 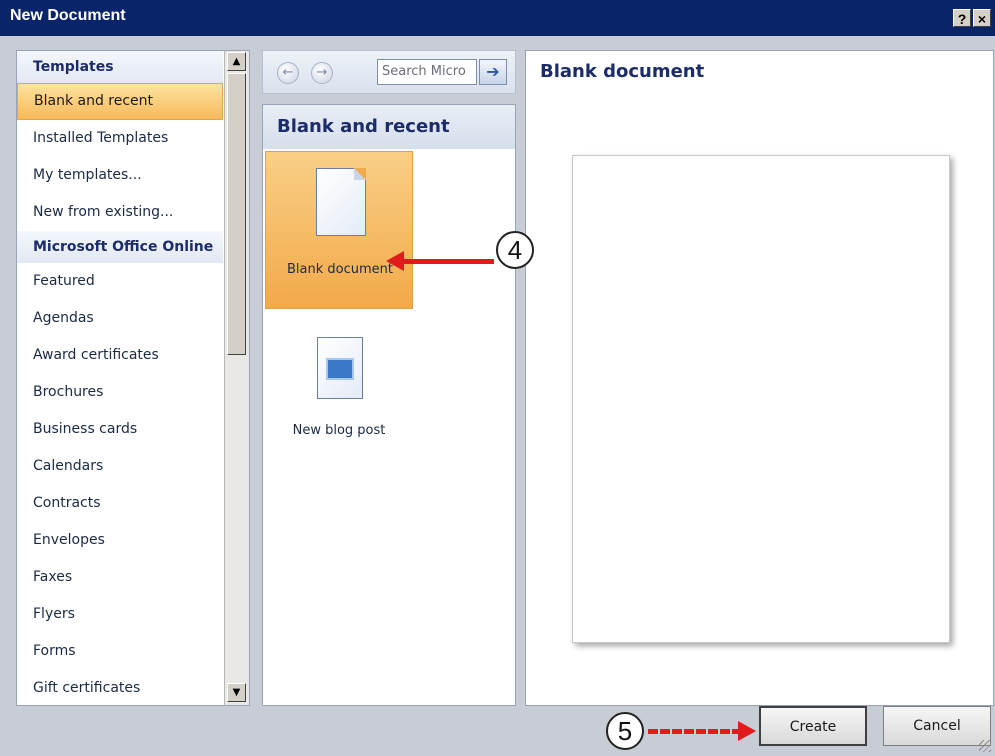 I want to click on category-item-faxes: Faxes, so click(x=120, y=577).